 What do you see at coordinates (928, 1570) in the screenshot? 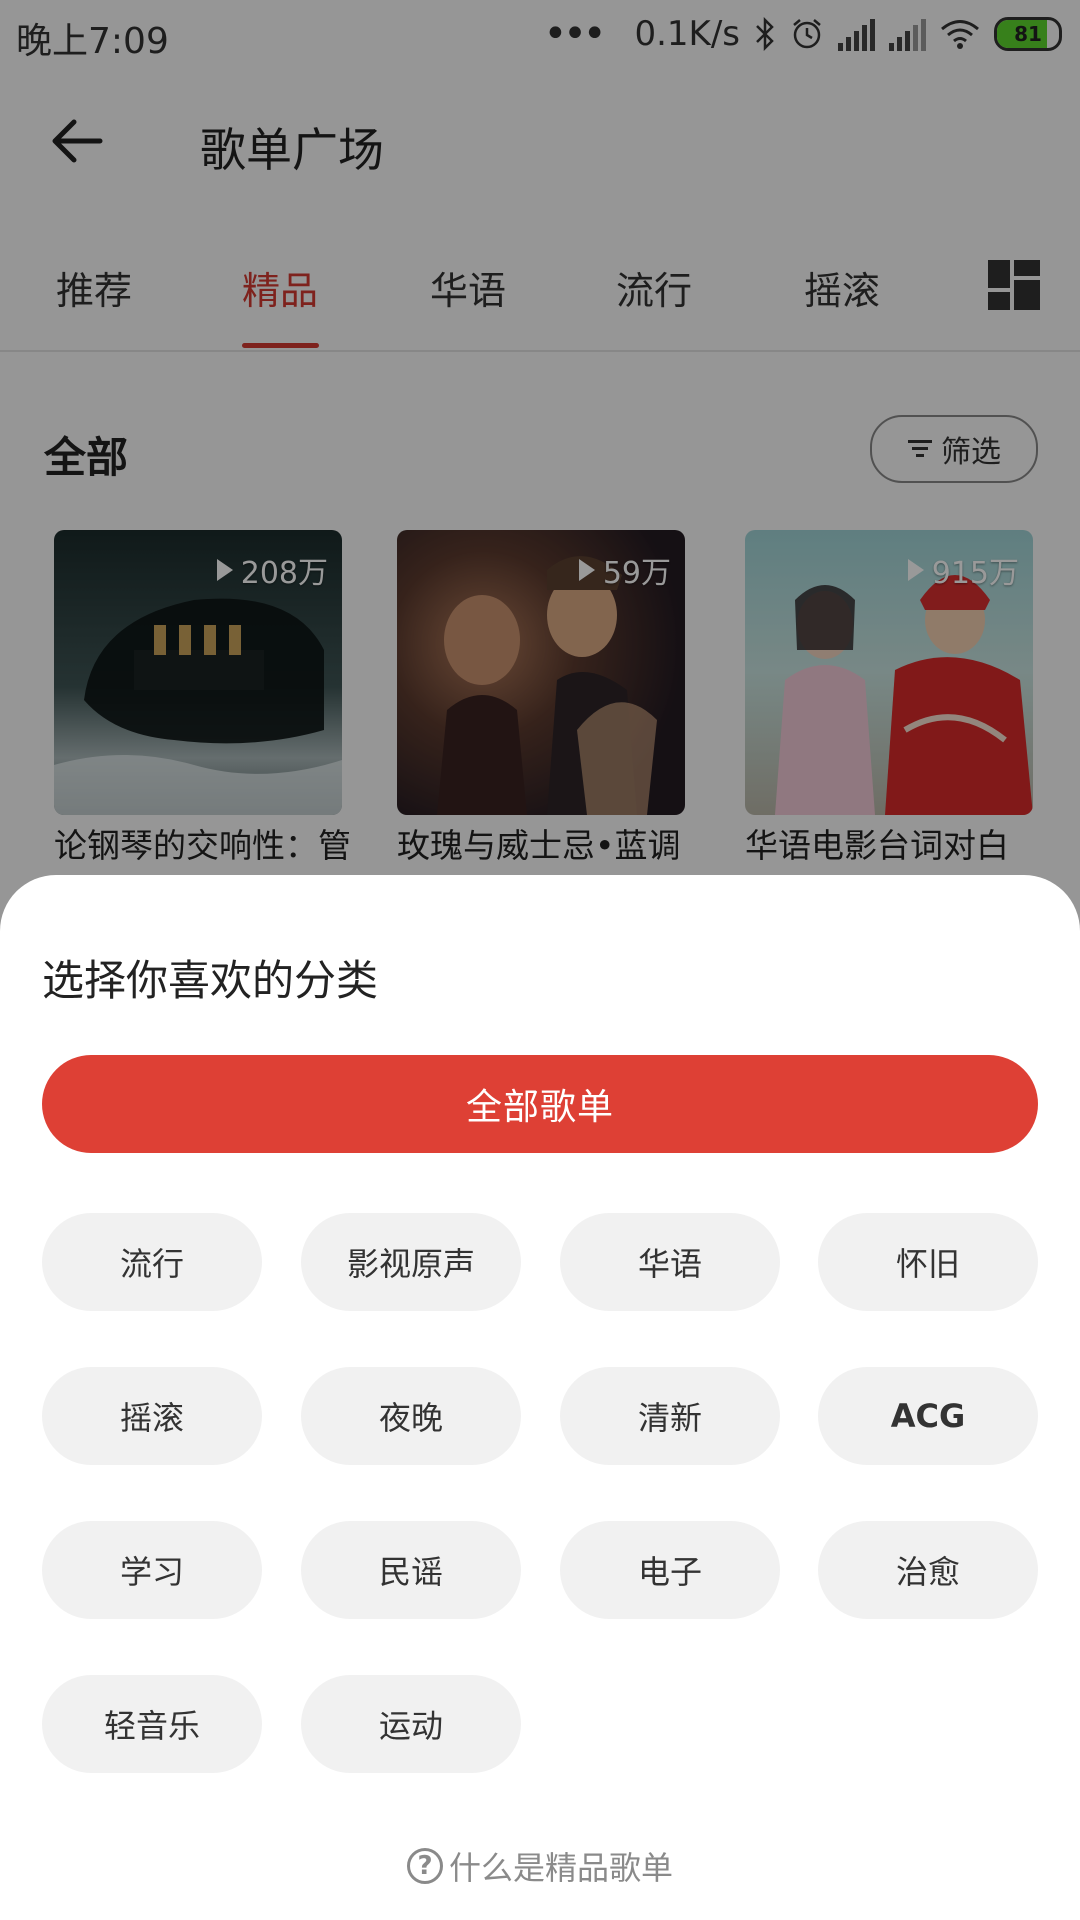
I see `category-chip: 治愈` at bounding box center [928, 1570].